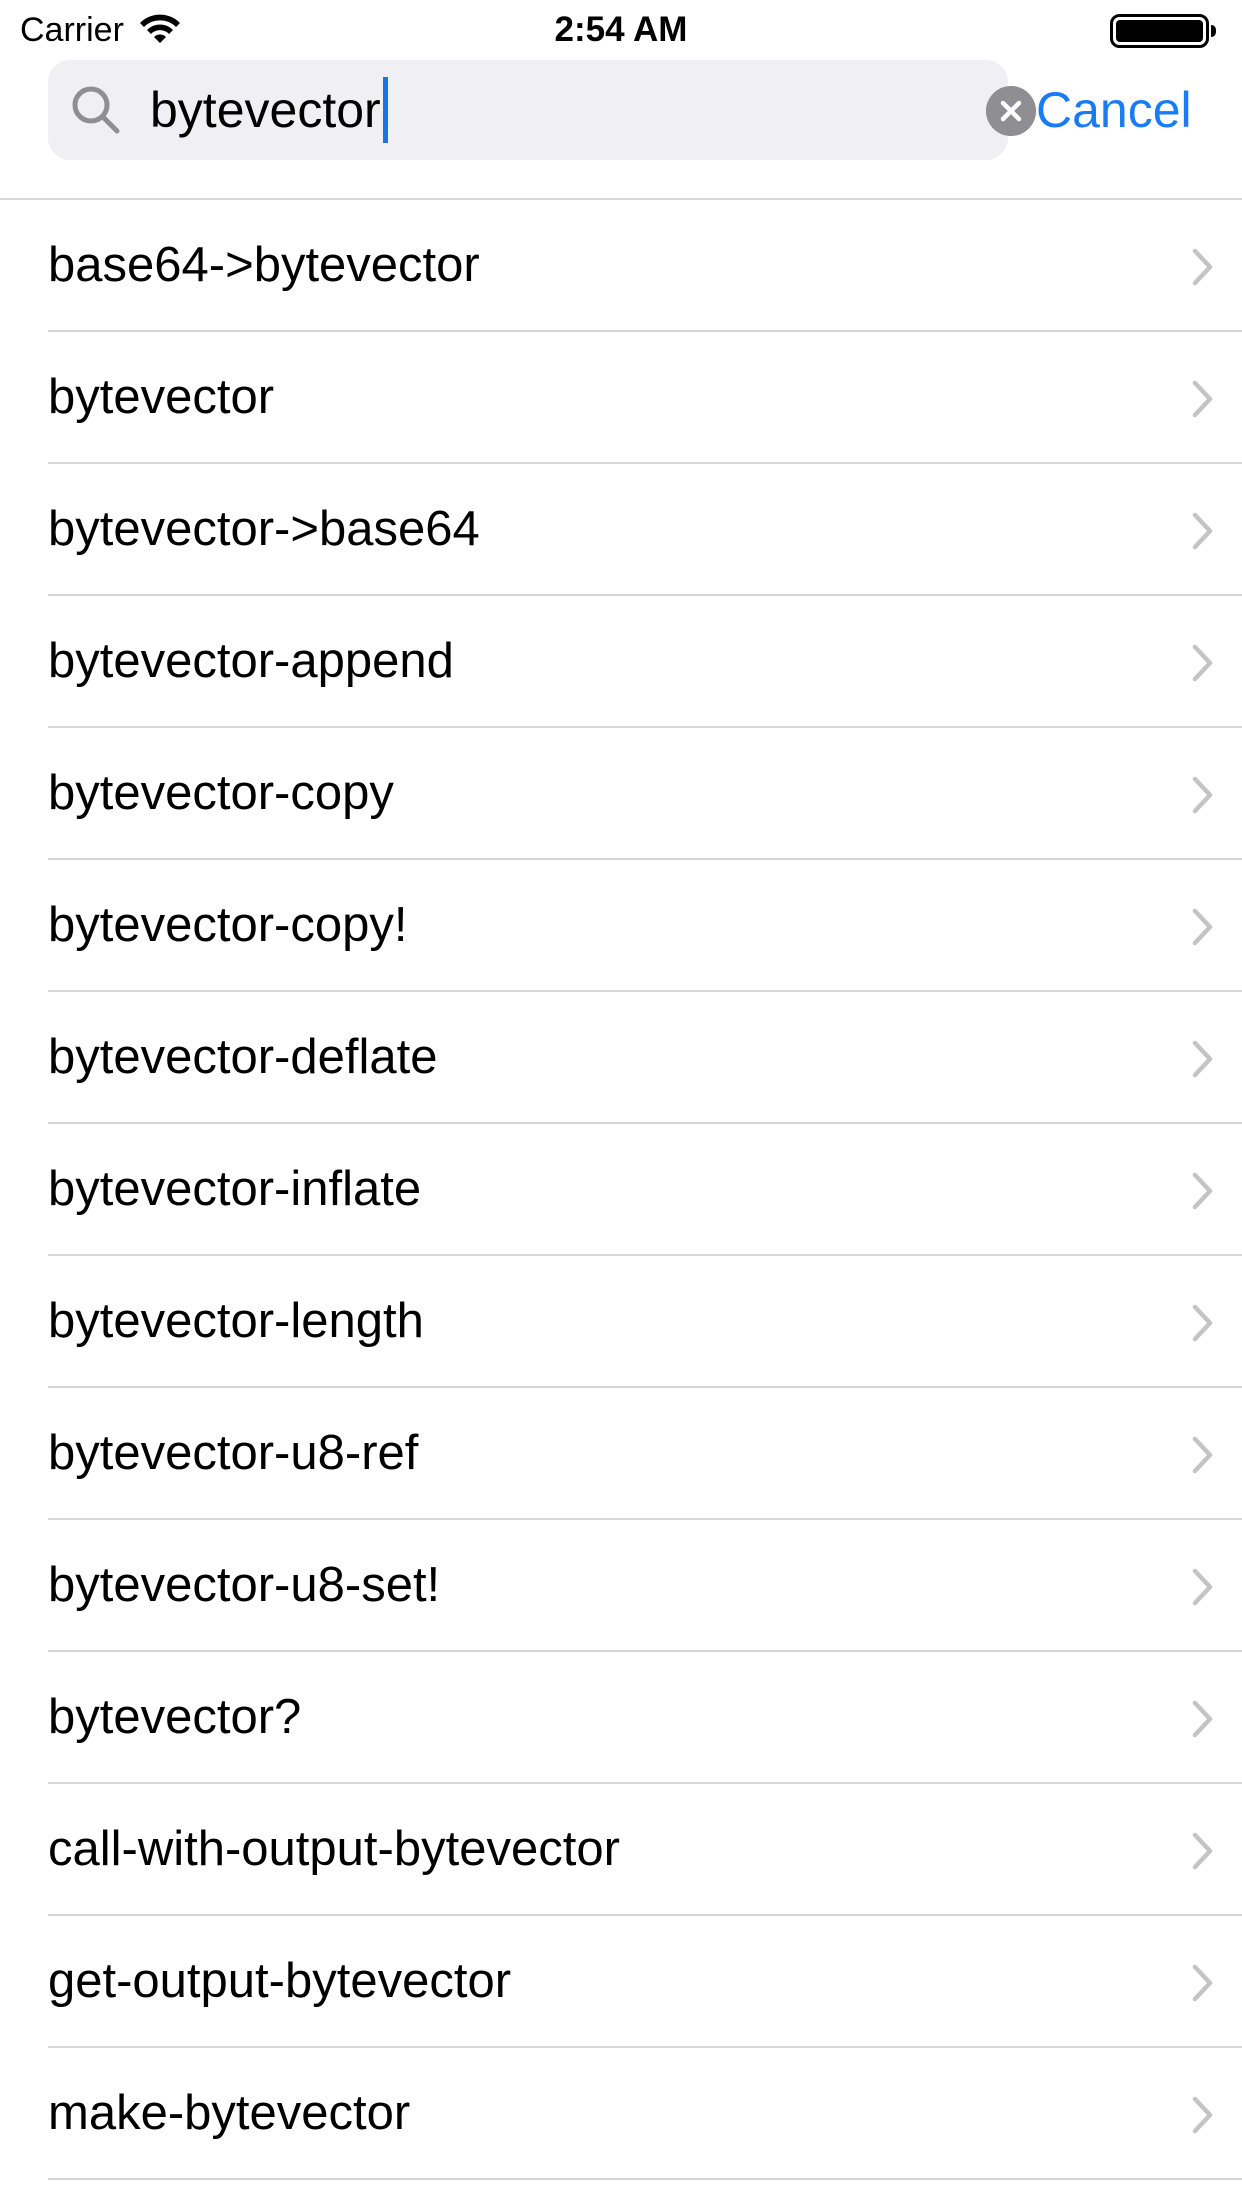 The image size is (1242, 2208). What do you see at coordinates (334, 1849) in the screenshot?
I see `list-item-label: call-with-output-bytevector` at bounding box center [334, 1849].